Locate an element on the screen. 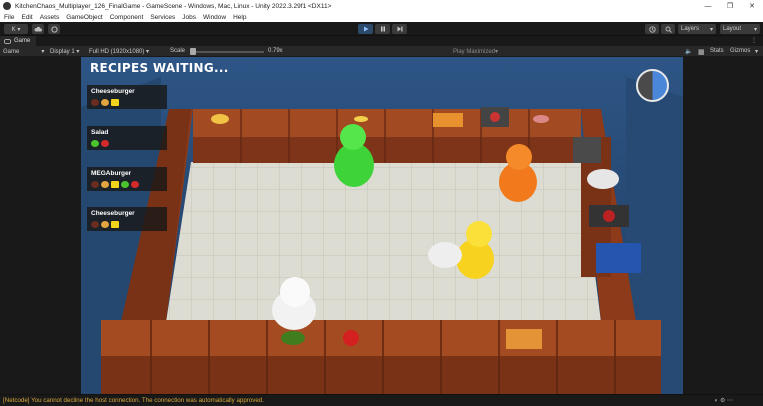  stats-button: Stats is located at coordinates (717, 51).